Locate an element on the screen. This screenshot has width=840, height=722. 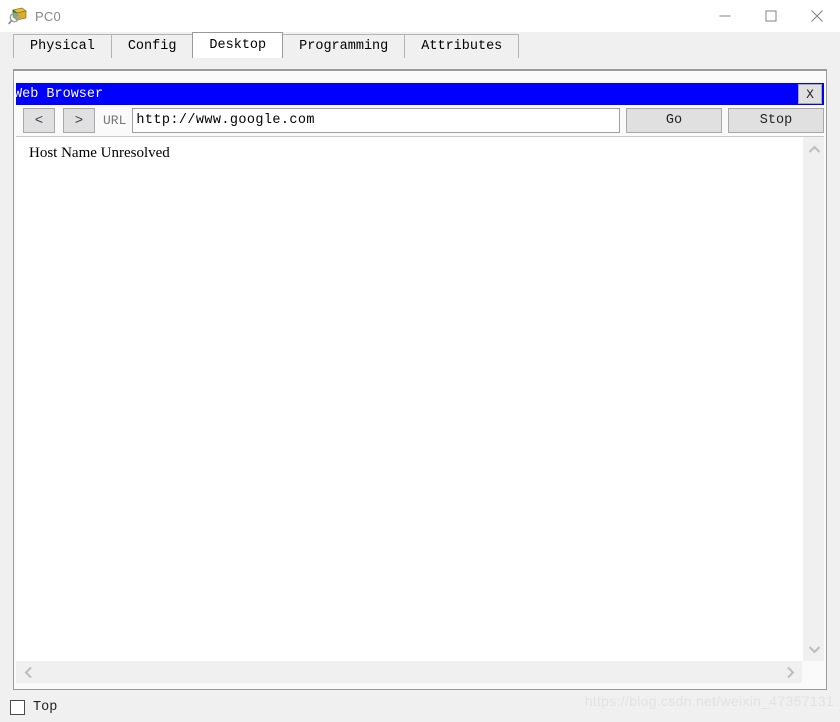
browser-toolbar: < > URL http://www.google.com Go Stop is located at coordinates (420, 120).